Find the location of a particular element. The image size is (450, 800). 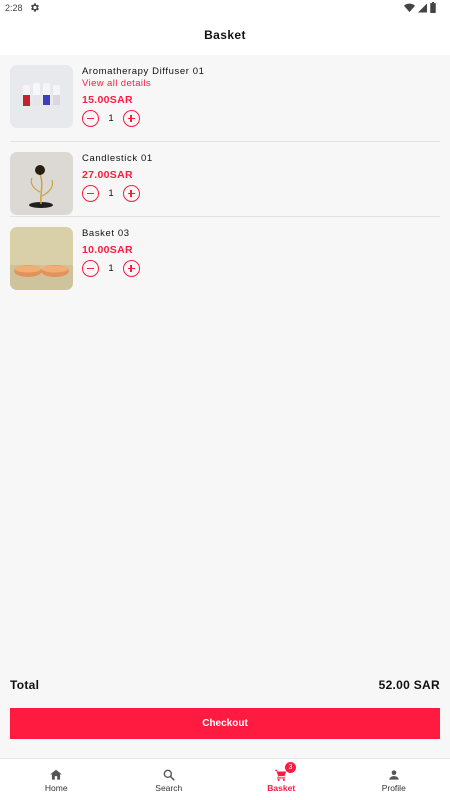

search-icon is located at coordinates (169, 775).